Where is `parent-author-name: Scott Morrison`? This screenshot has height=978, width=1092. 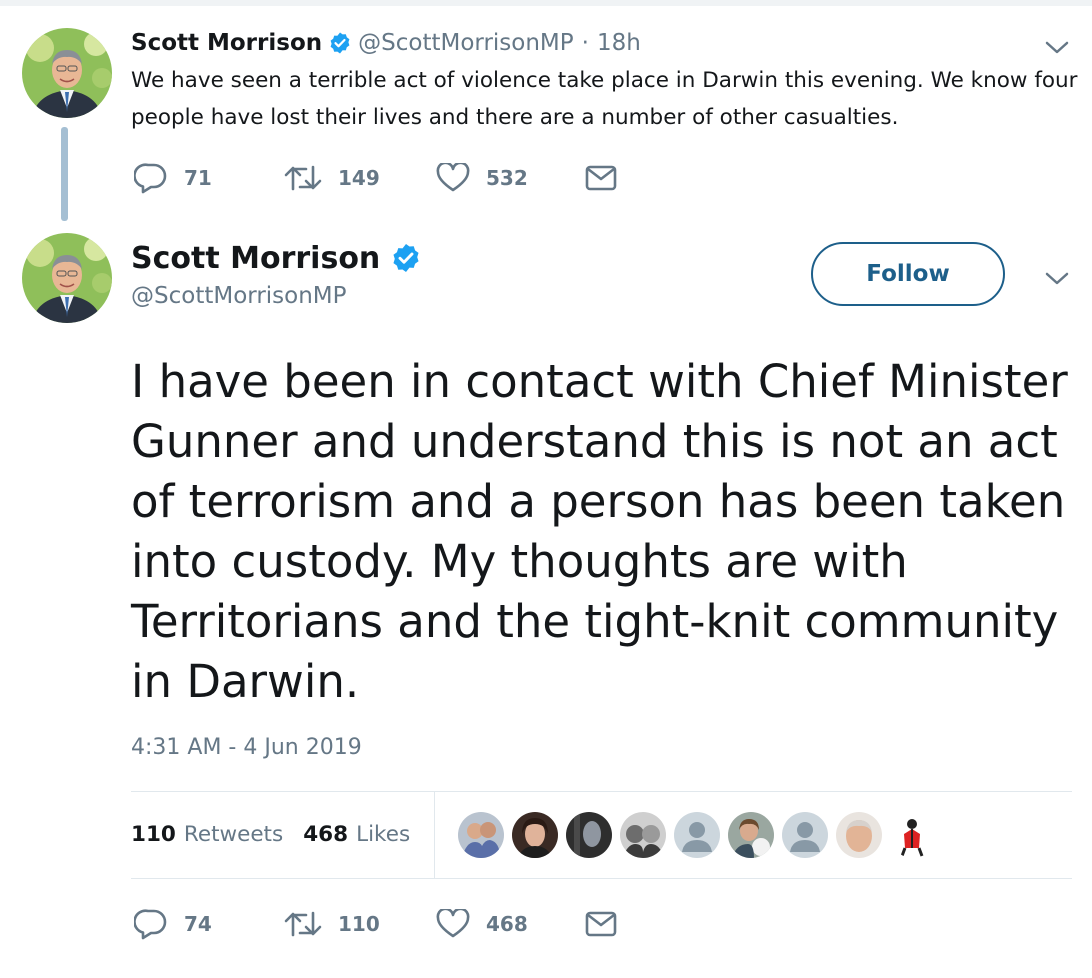 parent-author-name: Scott Morrison is located at coordinates (226, 43).